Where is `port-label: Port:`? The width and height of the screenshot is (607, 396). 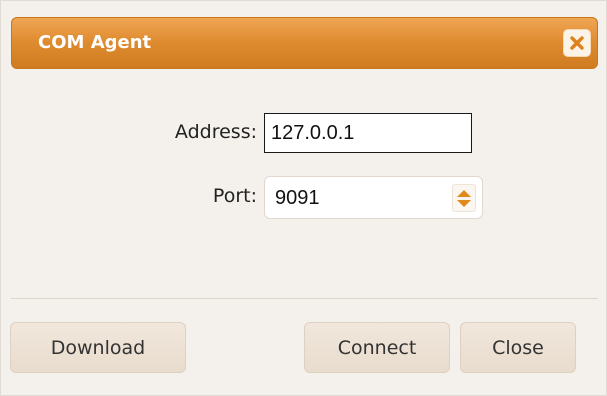
port-label: Port: is located at coordinates (234, 196).